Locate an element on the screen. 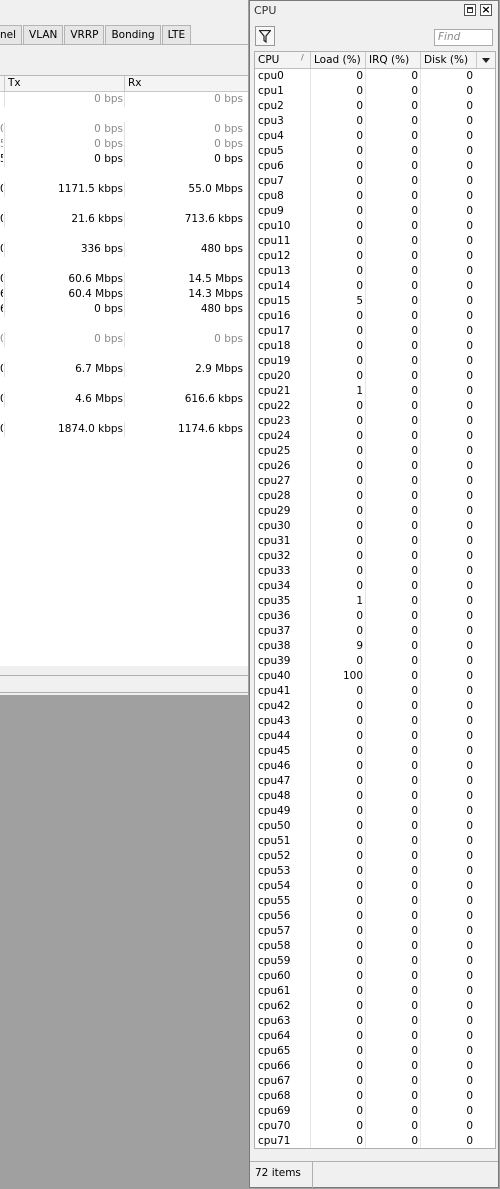 The height and width of the screenshot is (1189, 500). table-row: cpu23 0 0 0 is located at coordinates (375, 421).